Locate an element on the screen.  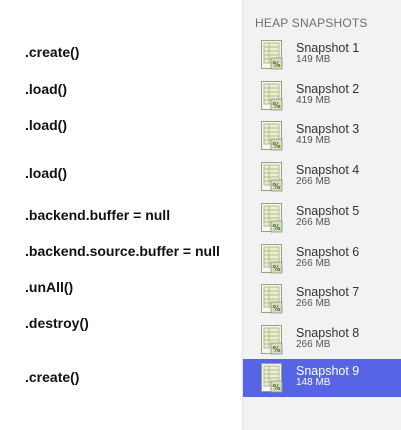
snapshot-name: Snapshot 3 is located at coordinates (328, 129).